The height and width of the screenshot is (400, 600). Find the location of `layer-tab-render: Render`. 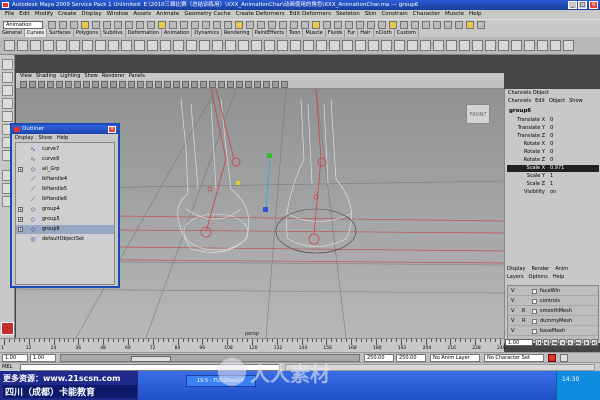

layer-tab-render: Render is located at coordinates (540, 269).